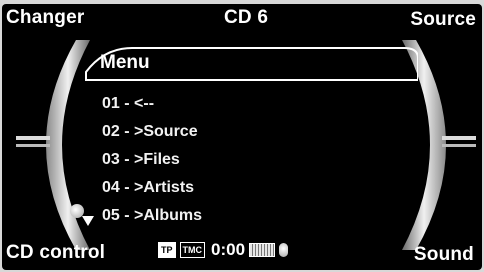 This screenshot has width=484, height=272. I want to click on menu-item-source: 02 - >Source, so click(152, 132).